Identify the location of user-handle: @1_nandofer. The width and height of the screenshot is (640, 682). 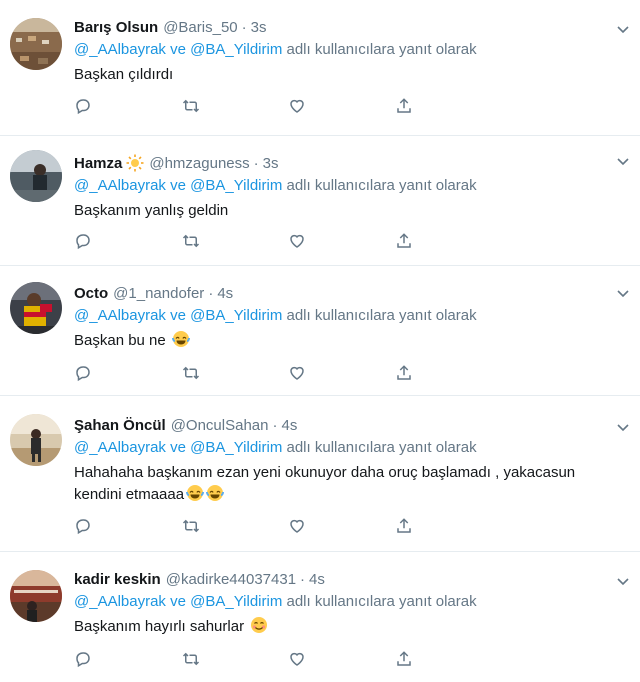
(158, 293).